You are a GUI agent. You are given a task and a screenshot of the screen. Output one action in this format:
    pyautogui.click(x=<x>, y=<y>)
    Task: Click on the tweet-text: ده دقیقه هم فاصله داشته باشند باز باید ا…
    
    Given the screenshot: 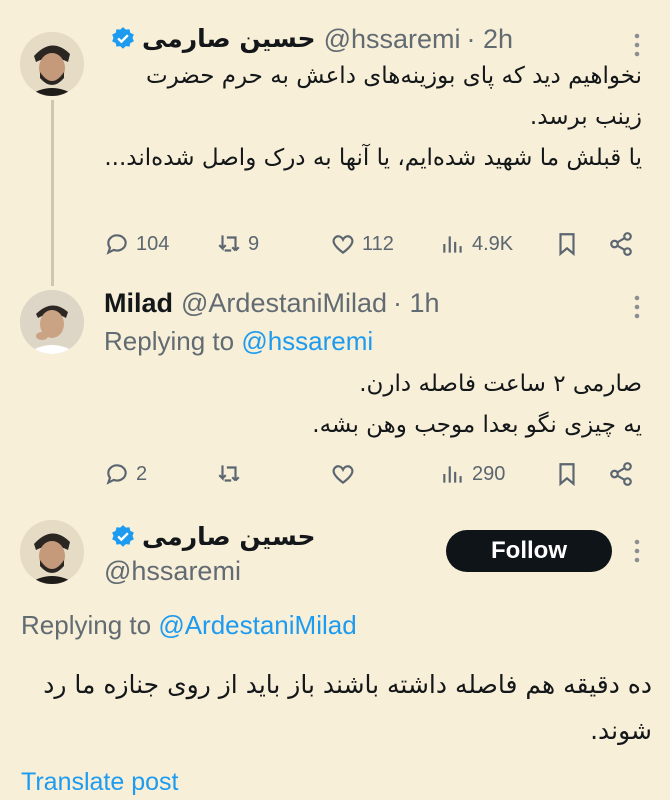 What is the action you would take?
    pyautogui.click(x=336, y=708)
    